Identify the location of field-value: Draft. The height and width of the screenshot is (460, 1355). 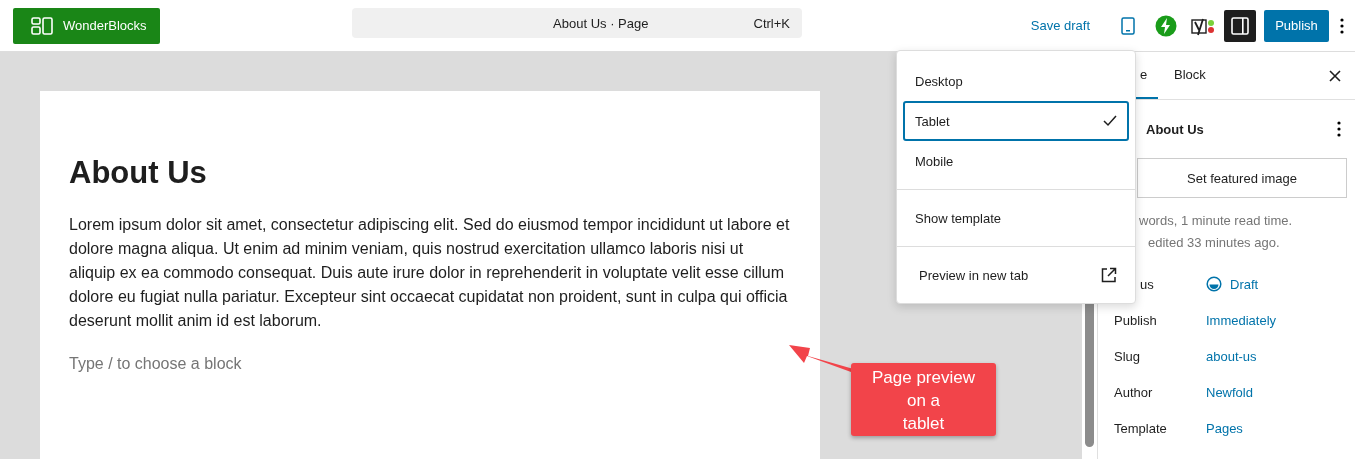
(1232, 284).